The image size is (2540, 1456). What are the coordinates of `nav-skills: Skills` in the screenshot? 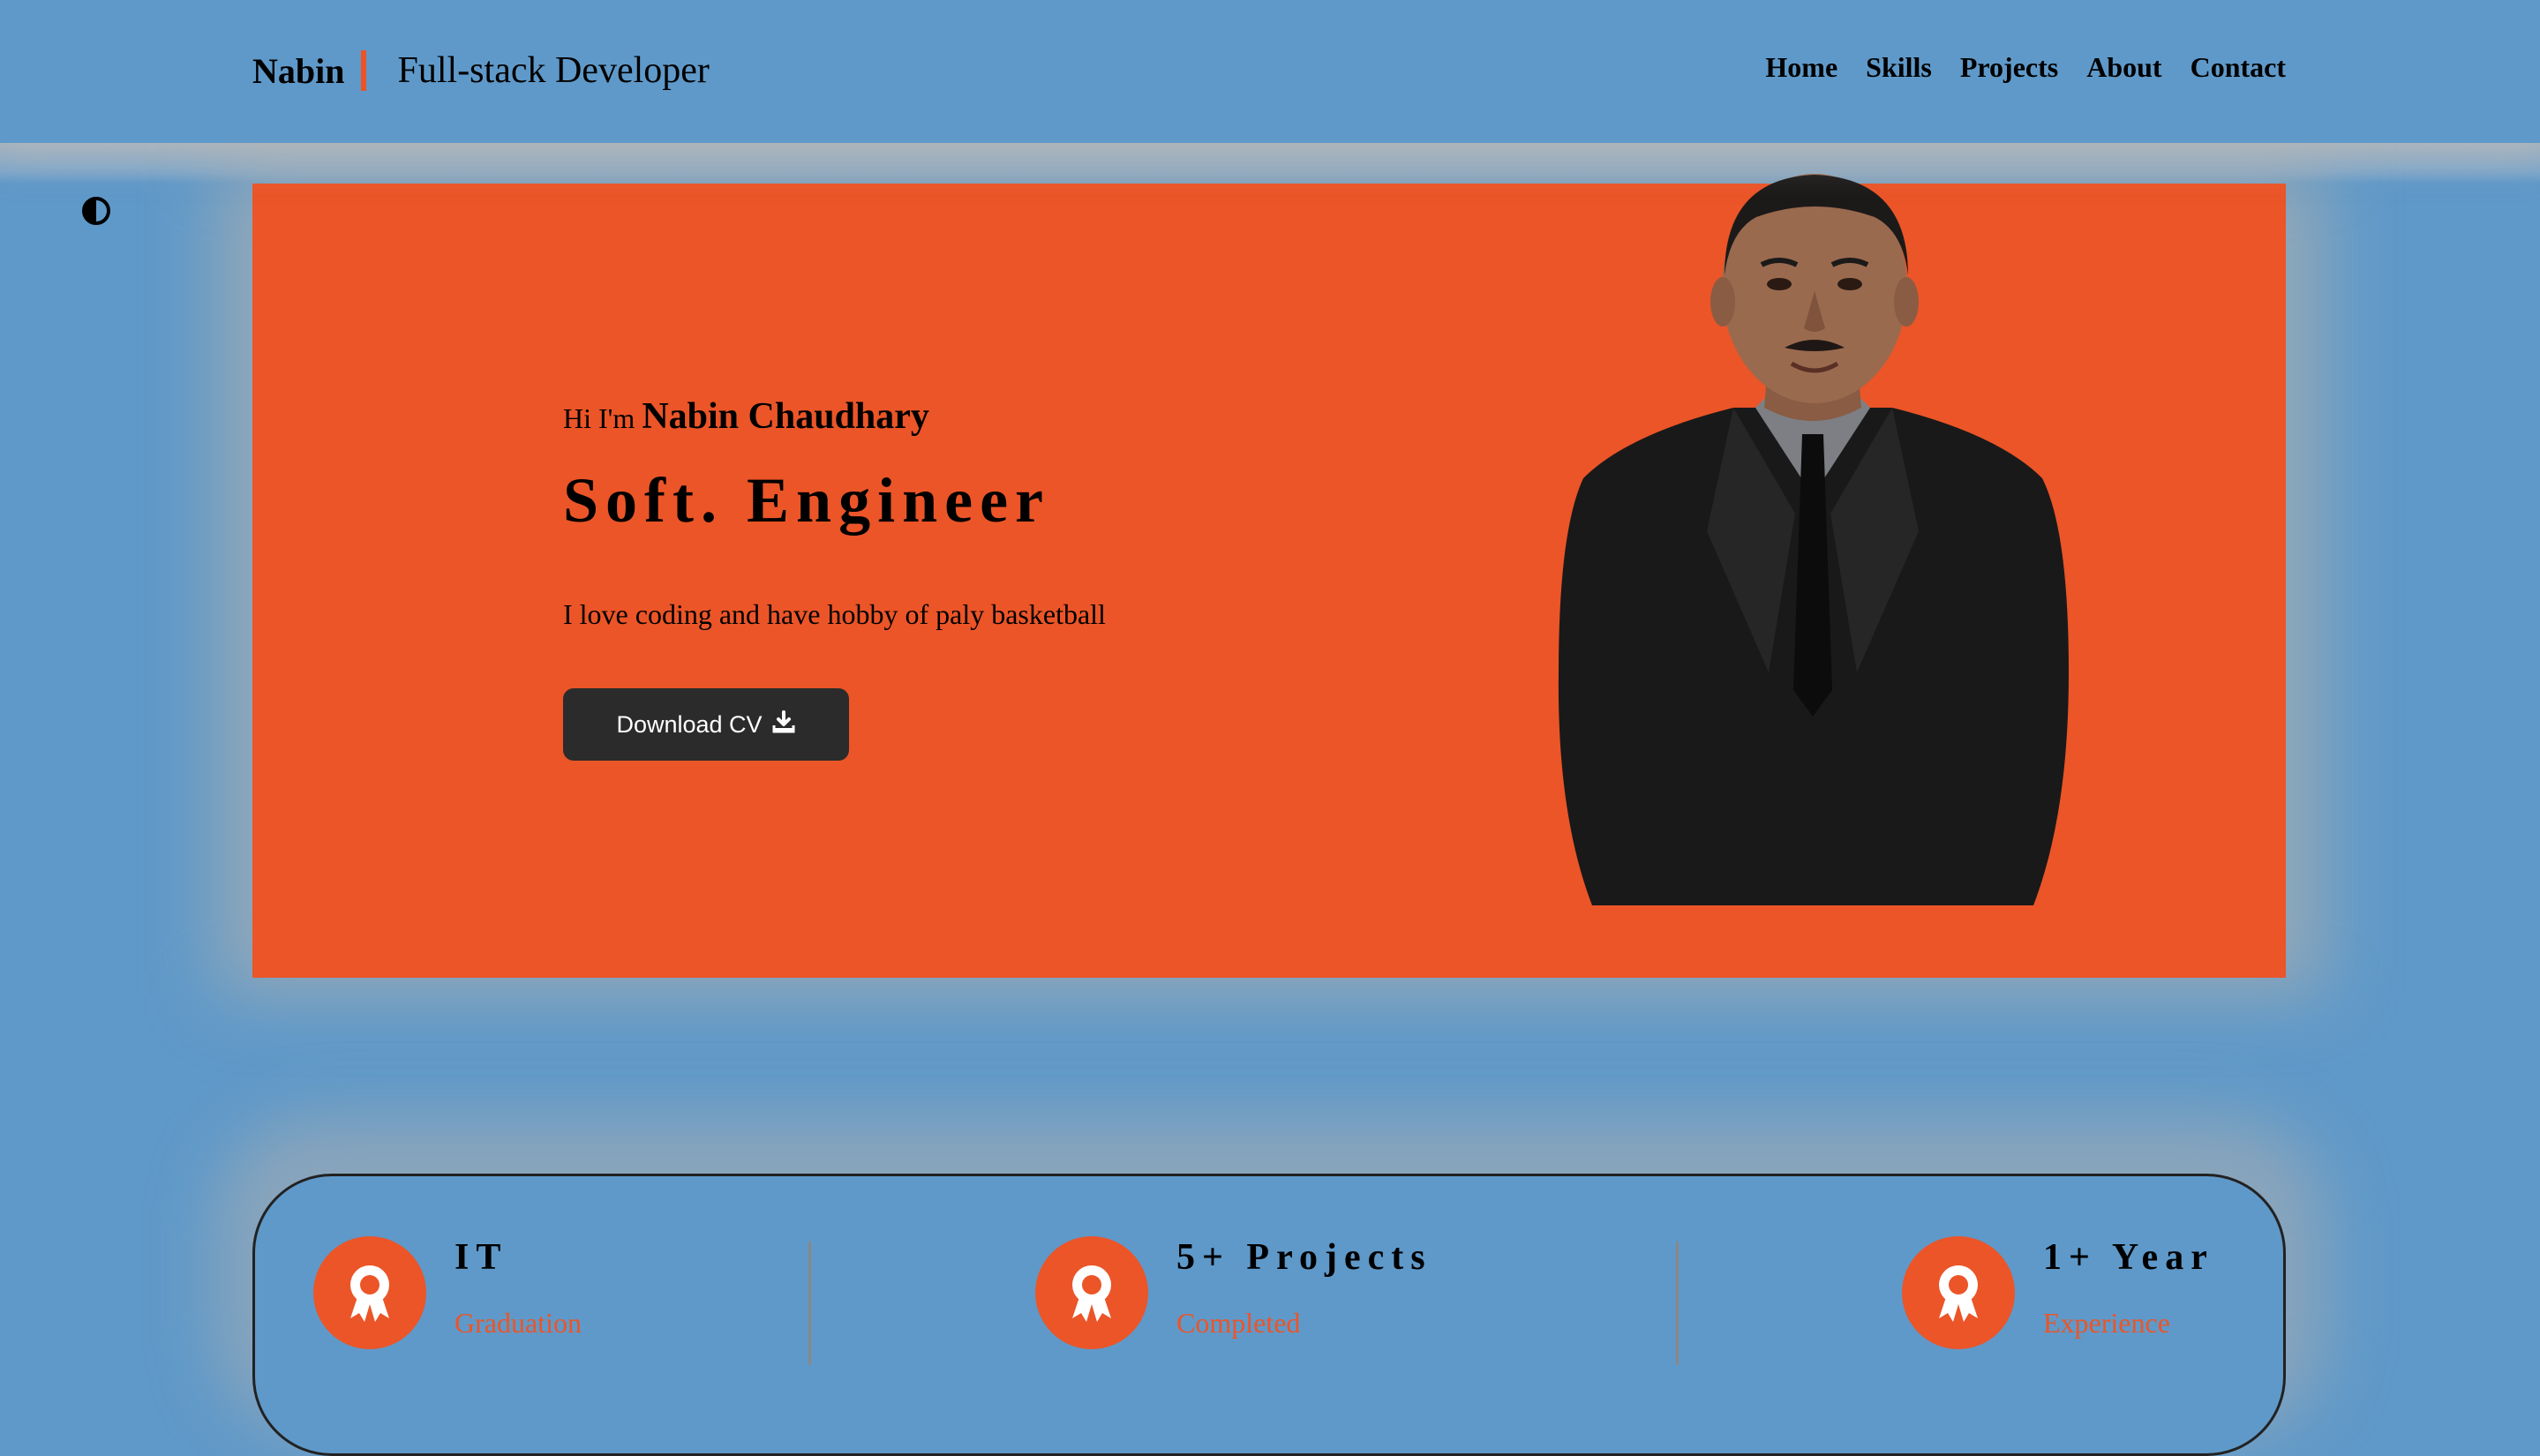 It's located at (1899, 67).